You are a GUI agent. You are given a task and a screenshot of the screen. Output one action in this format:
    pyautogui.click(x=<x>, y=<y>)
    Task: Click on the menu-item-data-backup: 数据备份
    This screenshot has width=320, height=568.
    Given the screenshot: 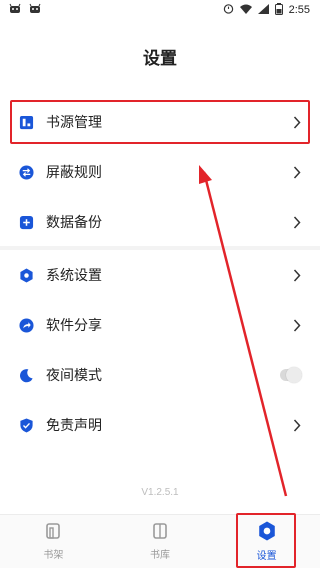 What is the action you would take?
    pyautogui.click(x=160, y=222)
    